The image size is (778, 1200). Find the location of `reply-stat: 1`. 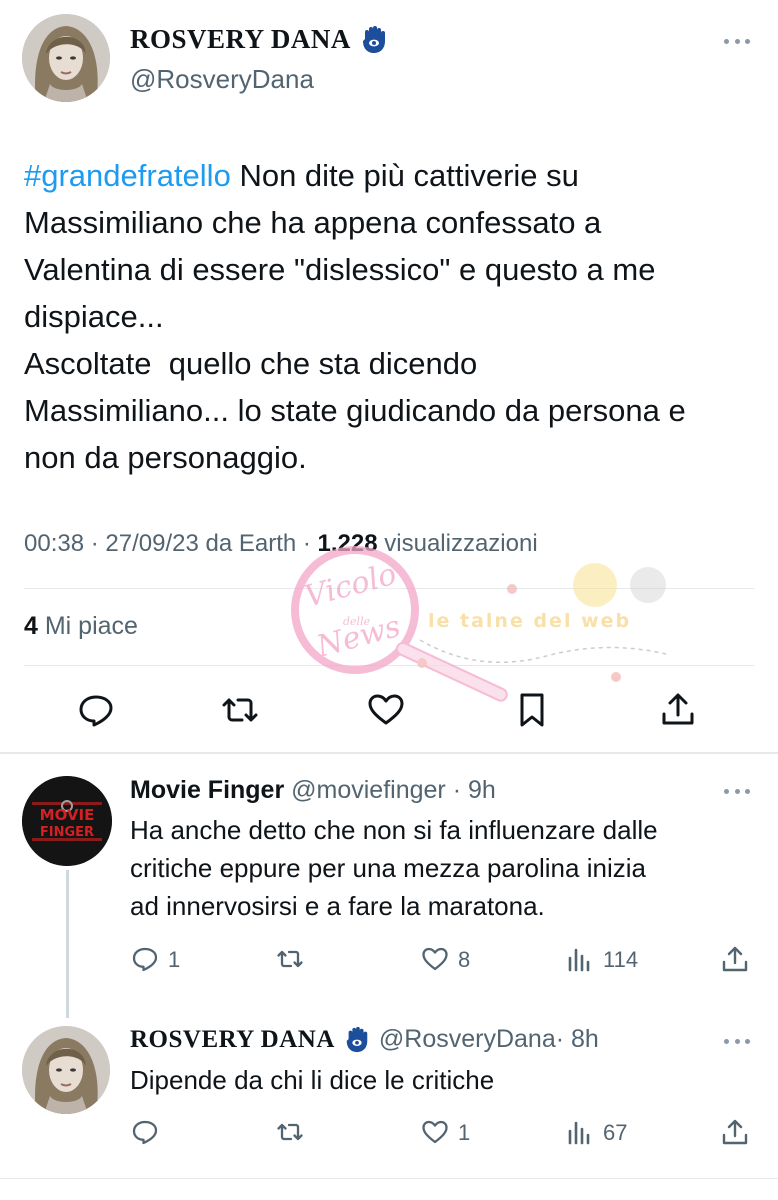

reply-stat: 1 is located at coordinates (155, 959).